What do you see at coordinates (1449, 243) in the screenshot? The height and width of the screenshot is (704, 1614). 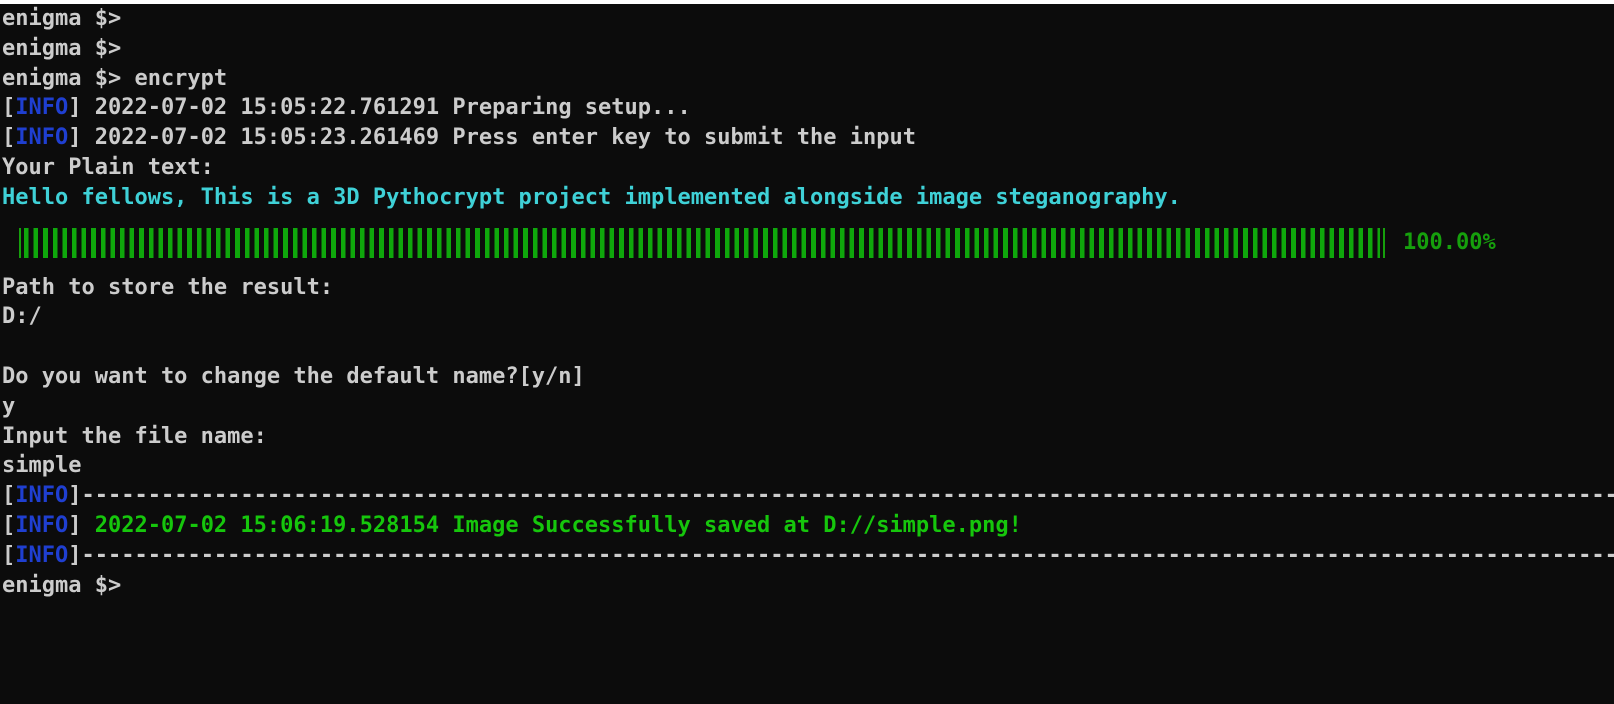 I see `progress-percent: 100.00%` at bounding box center [1449, 243].